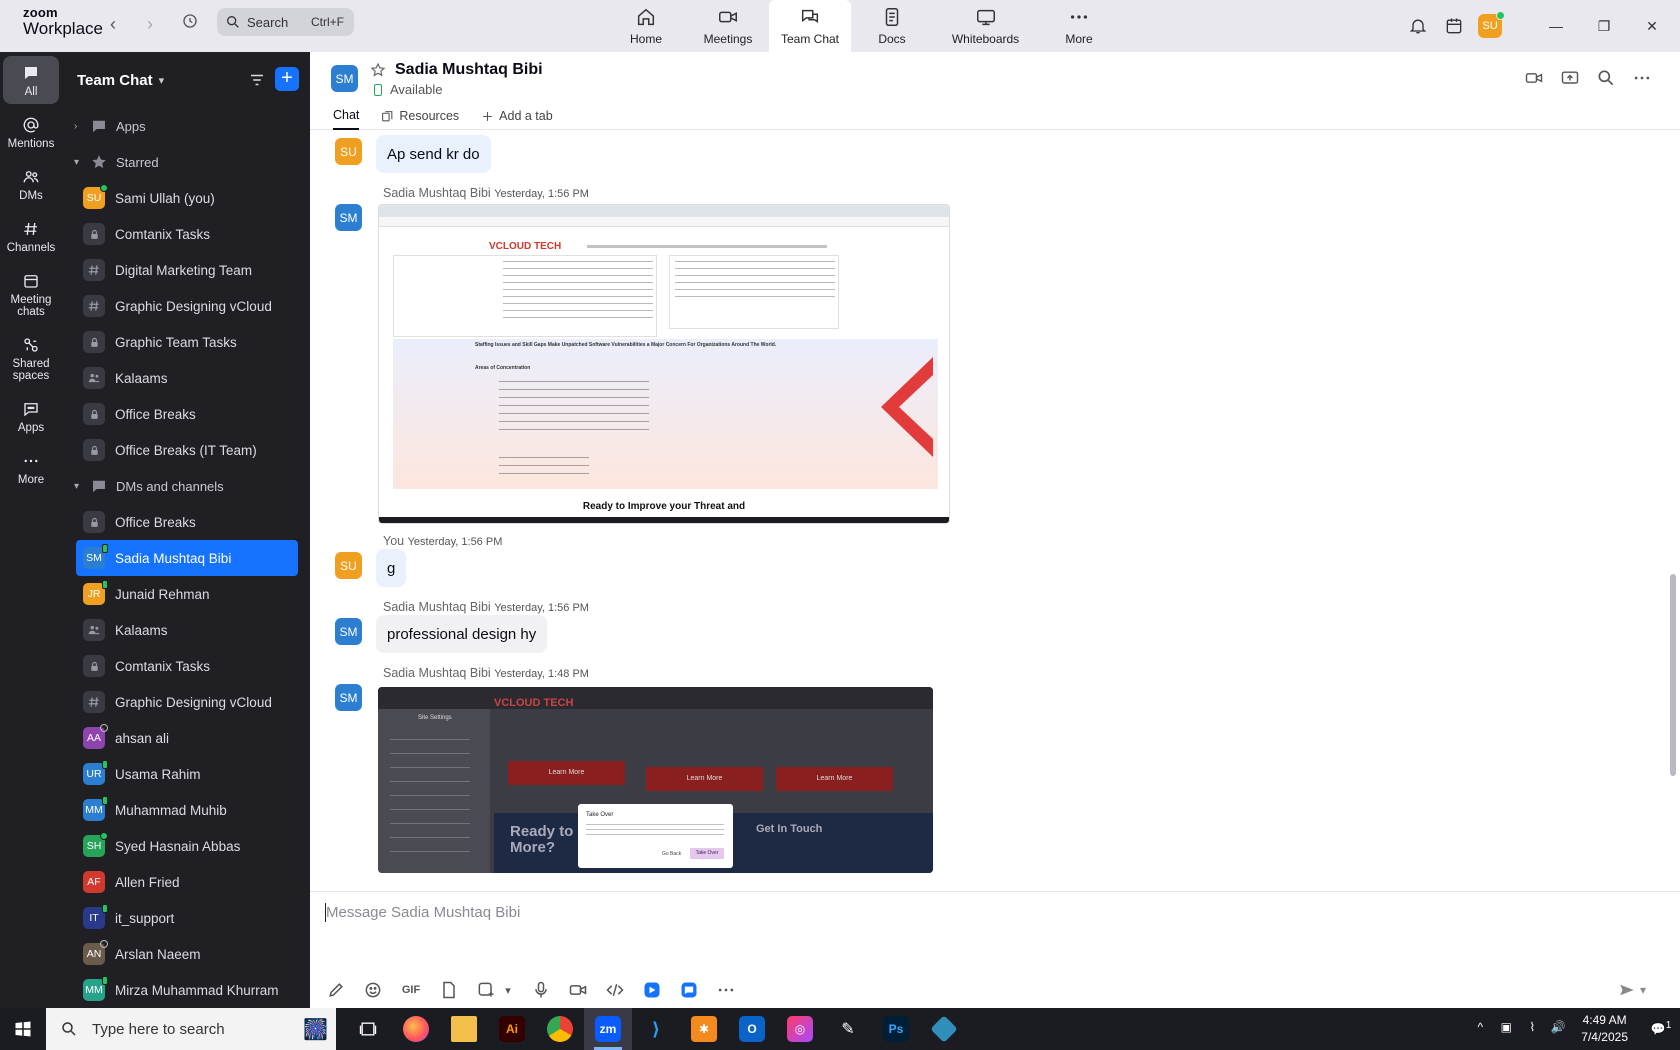 Image resolution: width=1680 pixels, height=1050 pixels. What do you see at coordinates (985, 26) in the screenshot?
I see `nav-whiteboards: Whiteboards` at bounding box center [985, 26].